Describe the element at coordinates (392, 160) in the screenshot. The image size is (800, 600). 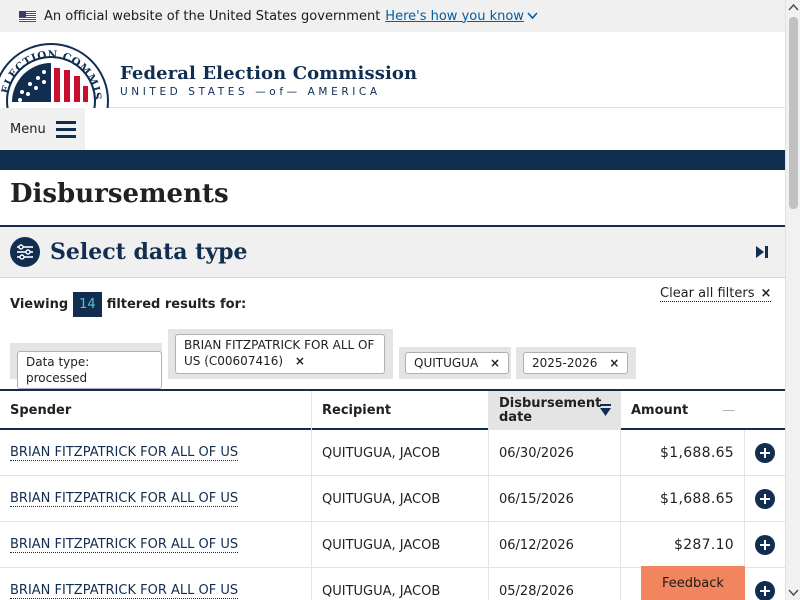
I see `navy-band` at that location.